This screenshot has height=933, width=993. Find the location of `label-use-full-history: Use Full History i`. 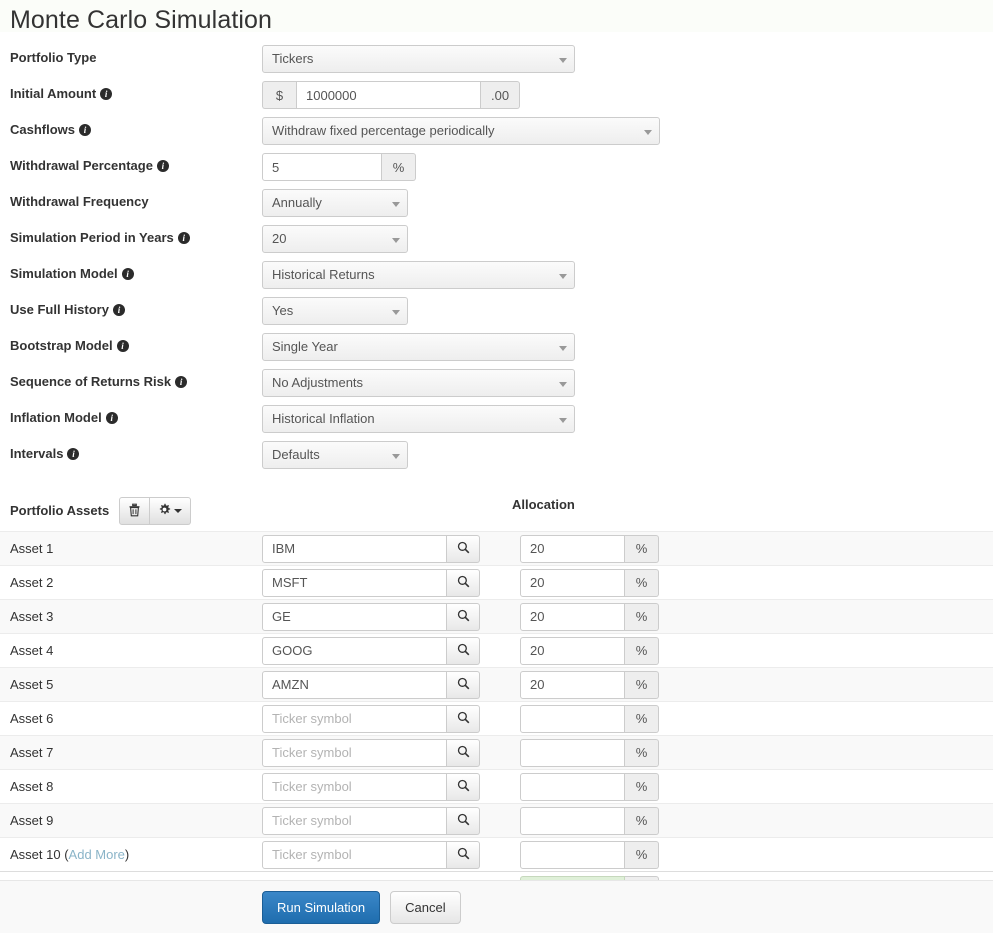

label-use-full-history: Use Full History i is located at coordinates (136, 309).